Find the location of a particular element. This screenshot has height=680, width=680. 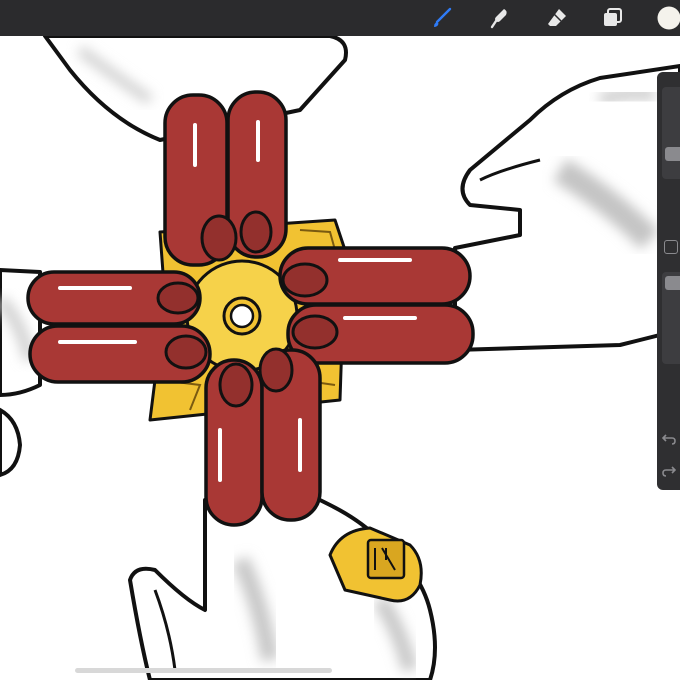

eraser-icon is located at coordinates (557, 17).